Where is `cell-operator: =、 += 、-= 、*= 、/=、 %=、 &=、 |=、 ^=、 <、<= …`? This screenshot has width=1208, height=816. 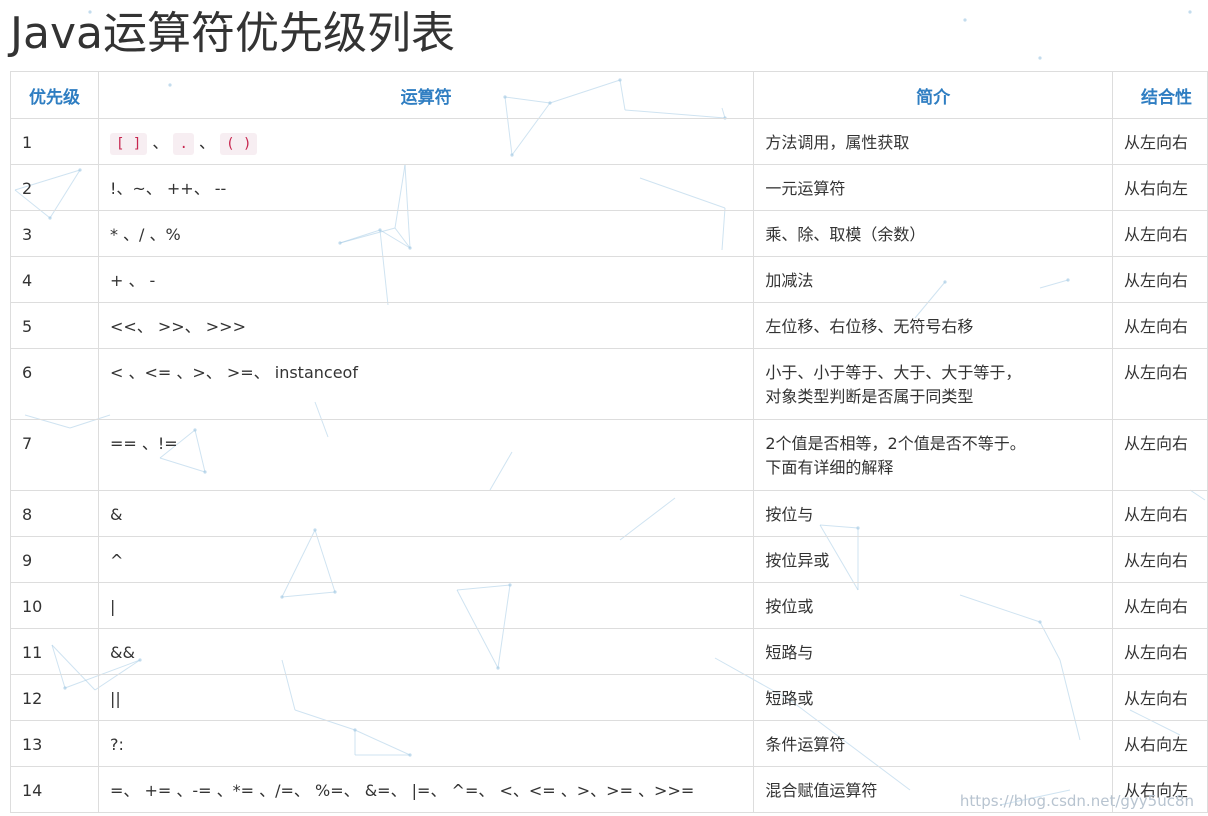
cell-operator: =、 += 、-= 、*= 、/=、 %=、 &=、 |=、 ^=、 <、<= … is located at coordinates (426, 789).